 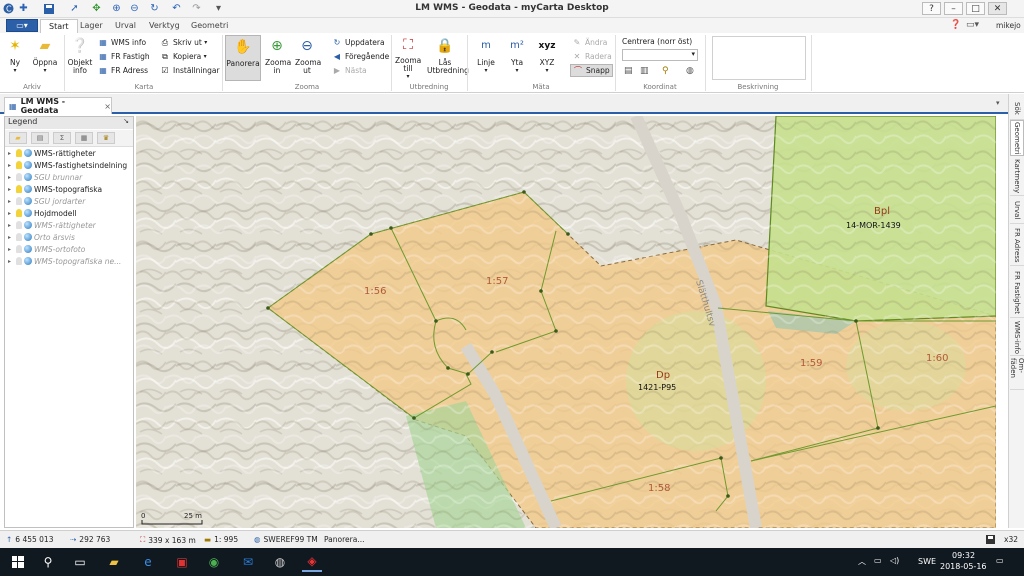 I want to click on yta-button: m² Yta ▾, so click(x=517, y=58).